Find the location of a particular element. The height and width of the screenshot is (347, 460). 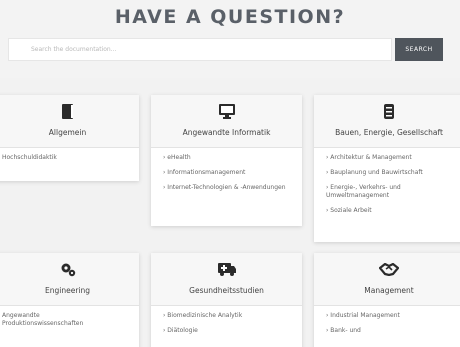

category-link: Hochschuldidaktik is located at coordinates (64, 158).